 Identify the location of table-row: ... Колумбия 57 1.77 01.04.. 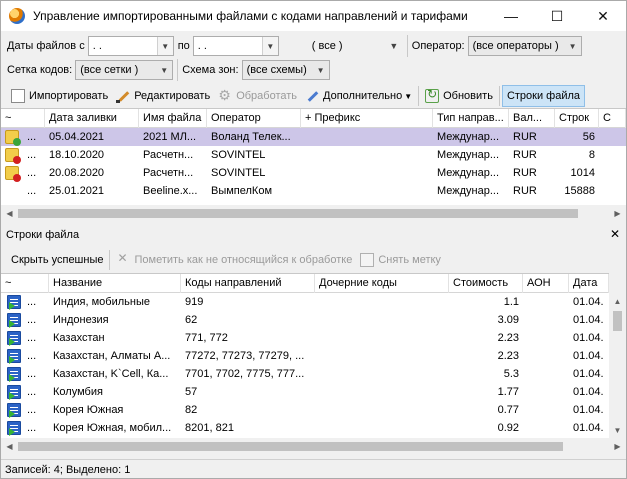
(305, 392).